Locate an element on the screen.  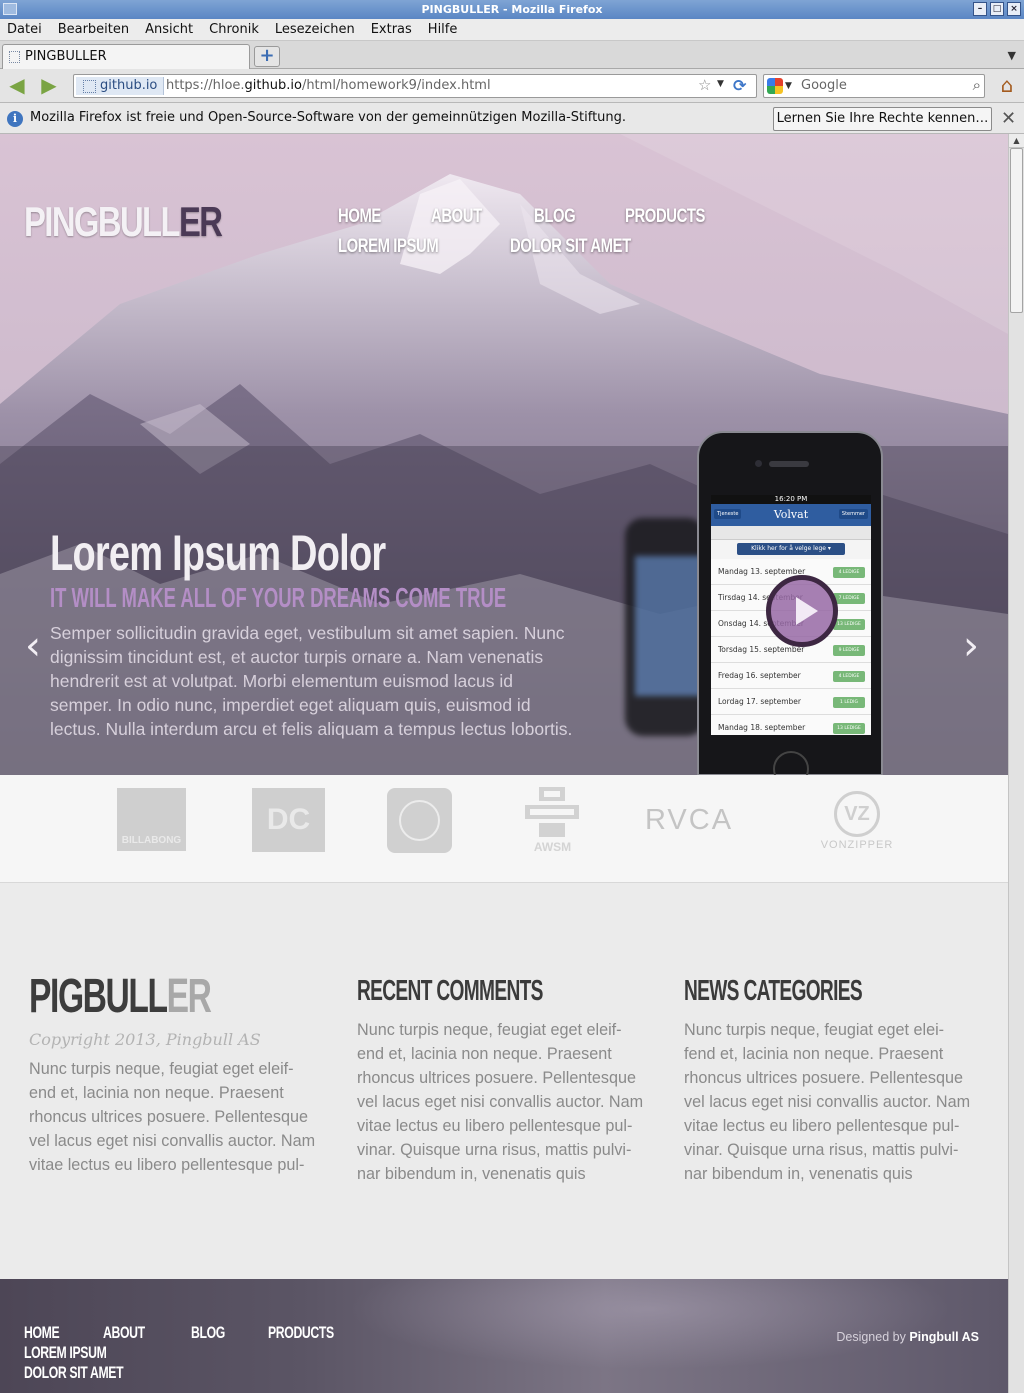
search-bar: ▼ Google ⌕ is located at coordinates (874, 86).